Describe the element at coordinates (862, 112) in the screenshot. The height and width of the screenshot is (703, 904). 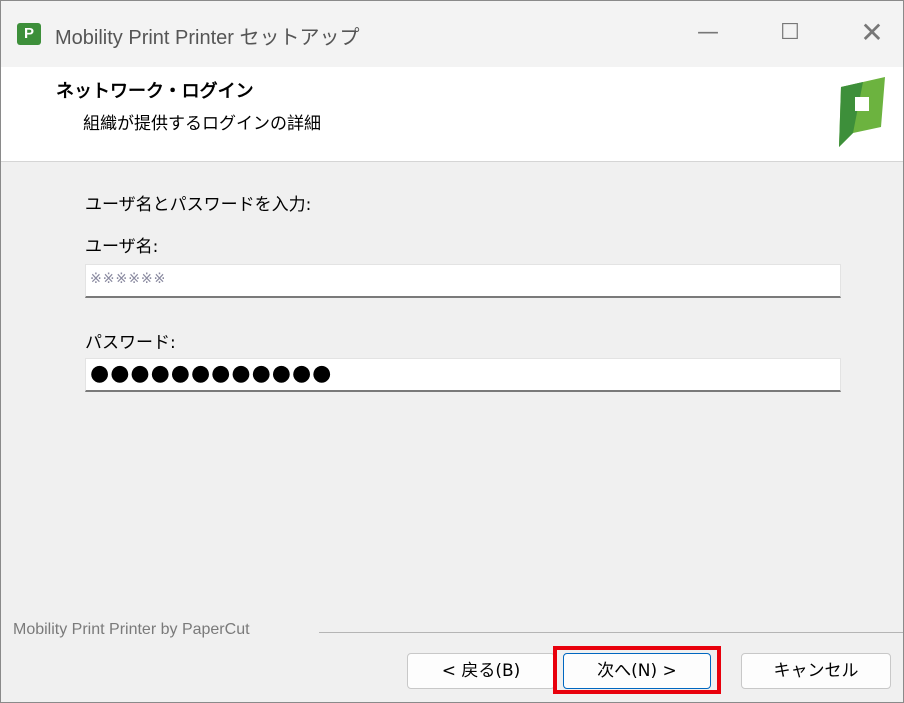
I see `papercut-logo-icon` at that location.